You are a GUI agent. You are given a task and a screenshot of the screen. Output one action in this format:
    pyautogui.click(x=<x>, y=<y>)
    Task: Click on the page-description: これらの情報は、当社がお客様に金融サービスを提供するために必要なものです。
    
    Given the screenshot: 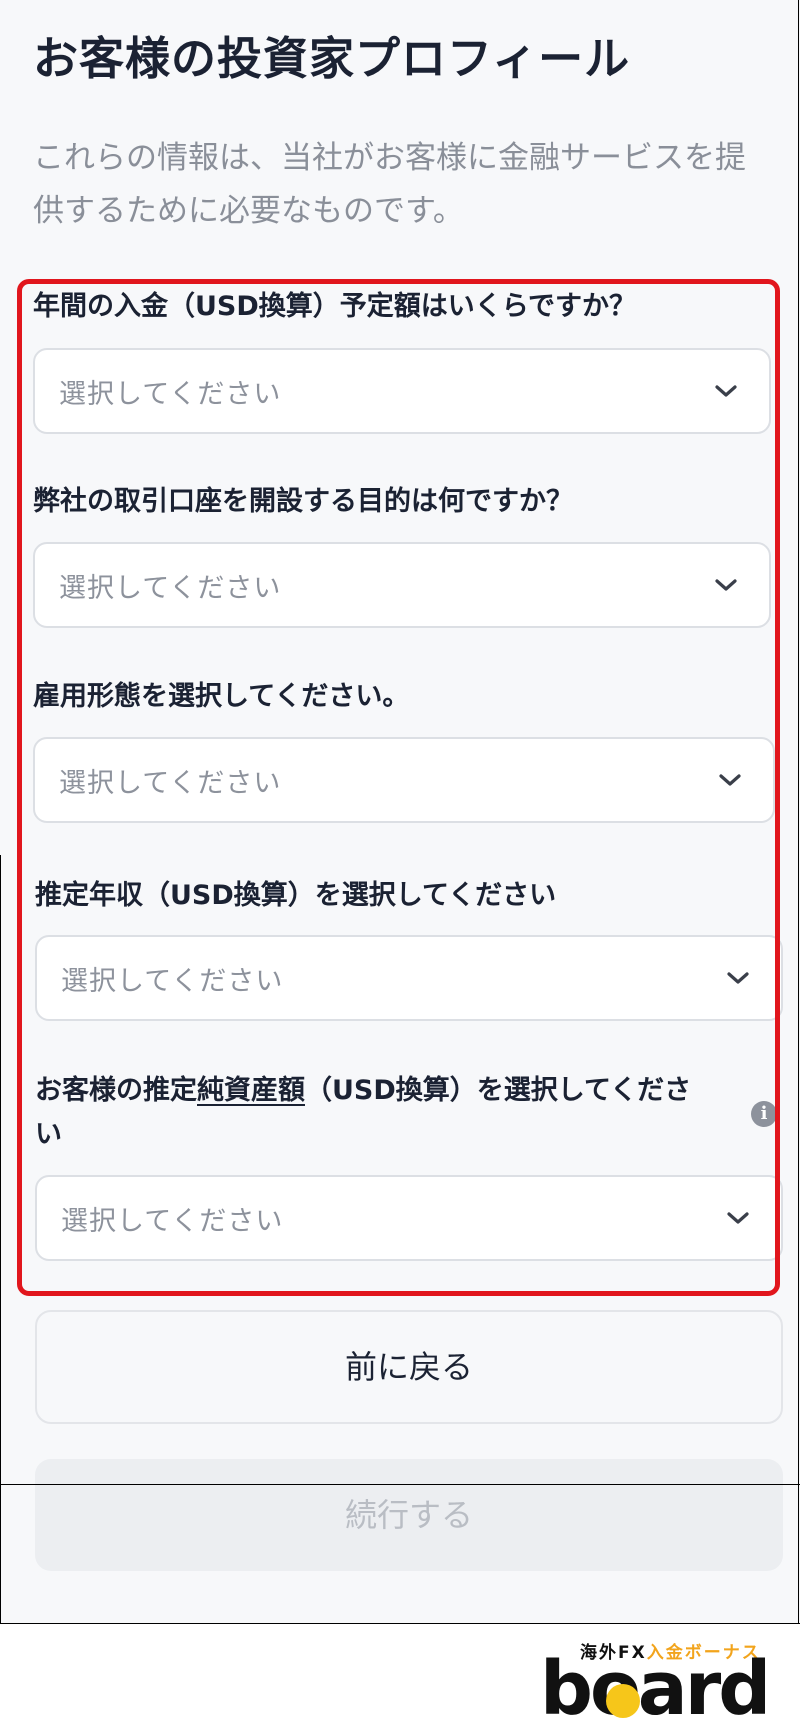 What is the action you would take?
    pyautogui.click(x=389, y=184)
    